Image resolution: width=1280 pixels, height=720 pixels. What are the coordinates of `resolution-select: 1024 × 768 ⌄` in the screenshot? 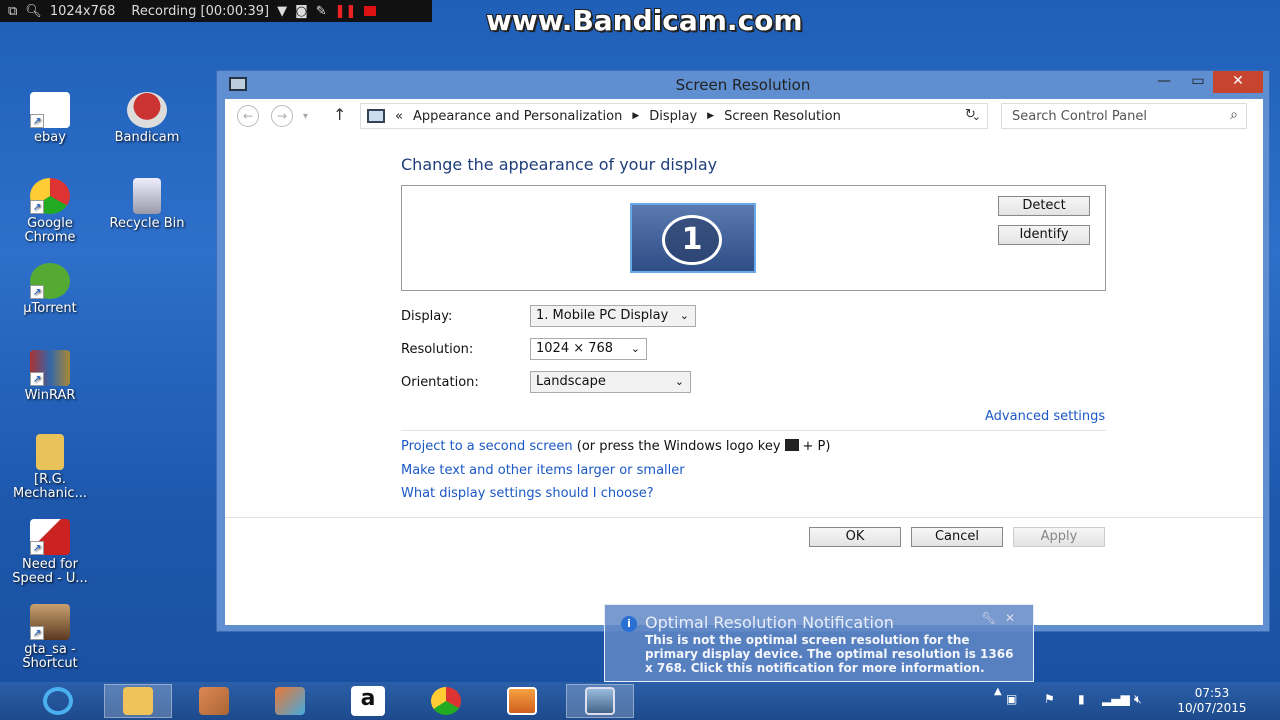 It's located at (588, 349).